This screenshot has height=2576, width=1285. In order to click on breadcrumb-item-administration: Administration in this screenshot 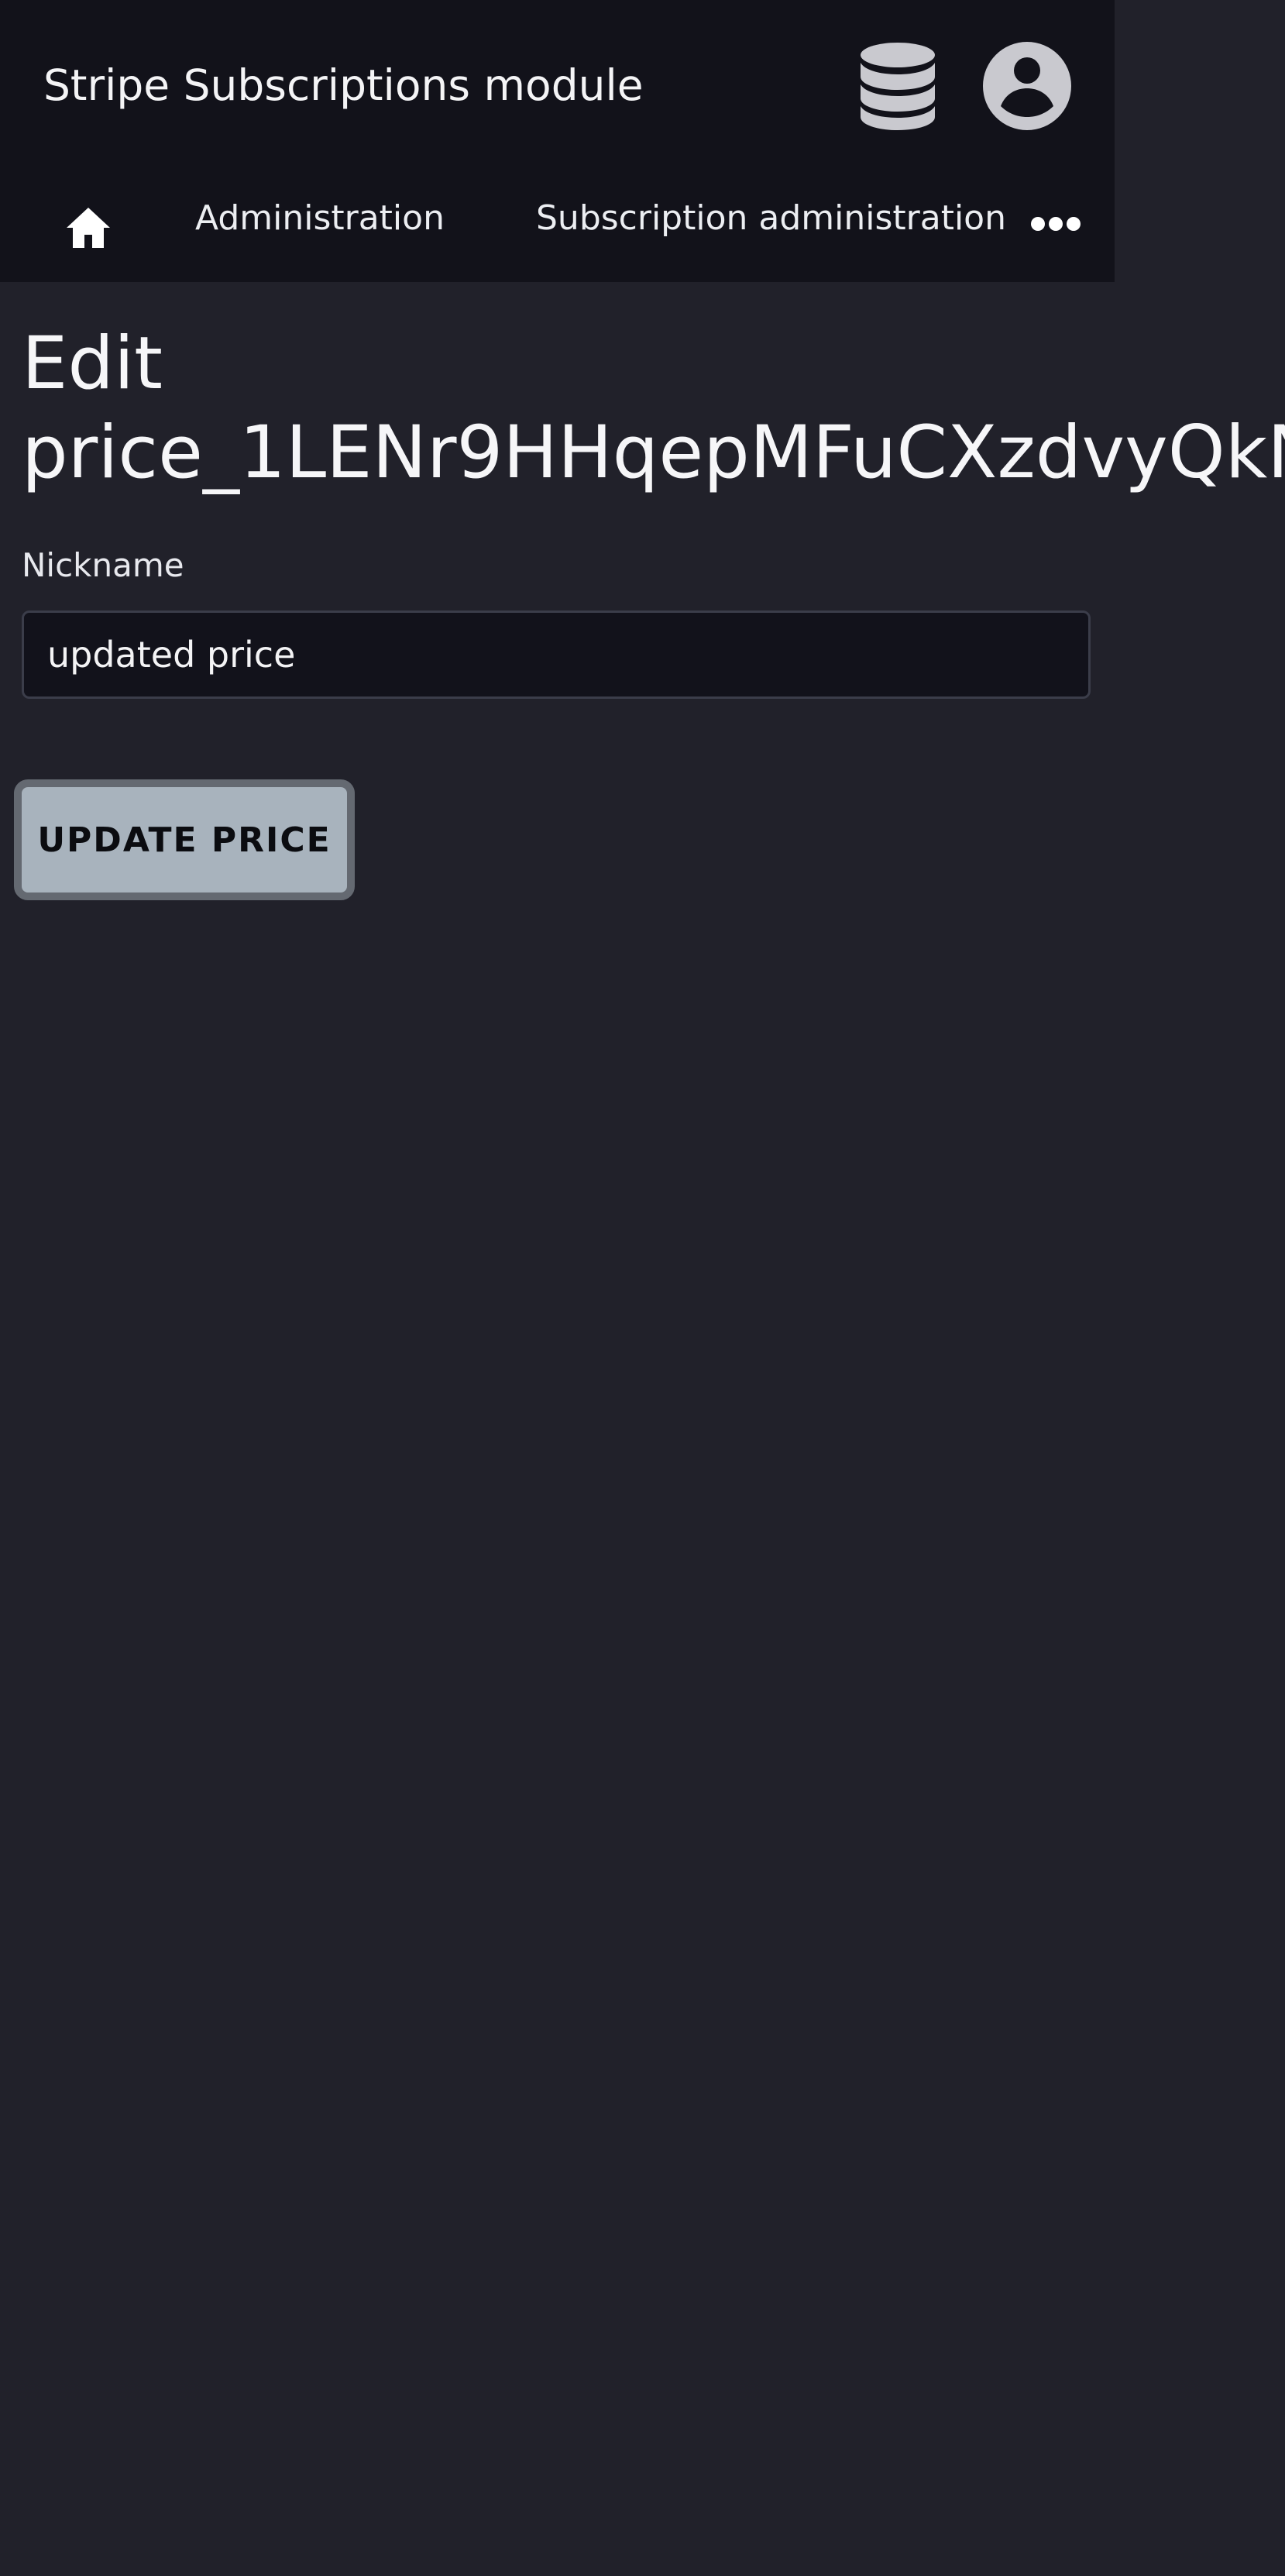, I will do `click(320, 218)`.